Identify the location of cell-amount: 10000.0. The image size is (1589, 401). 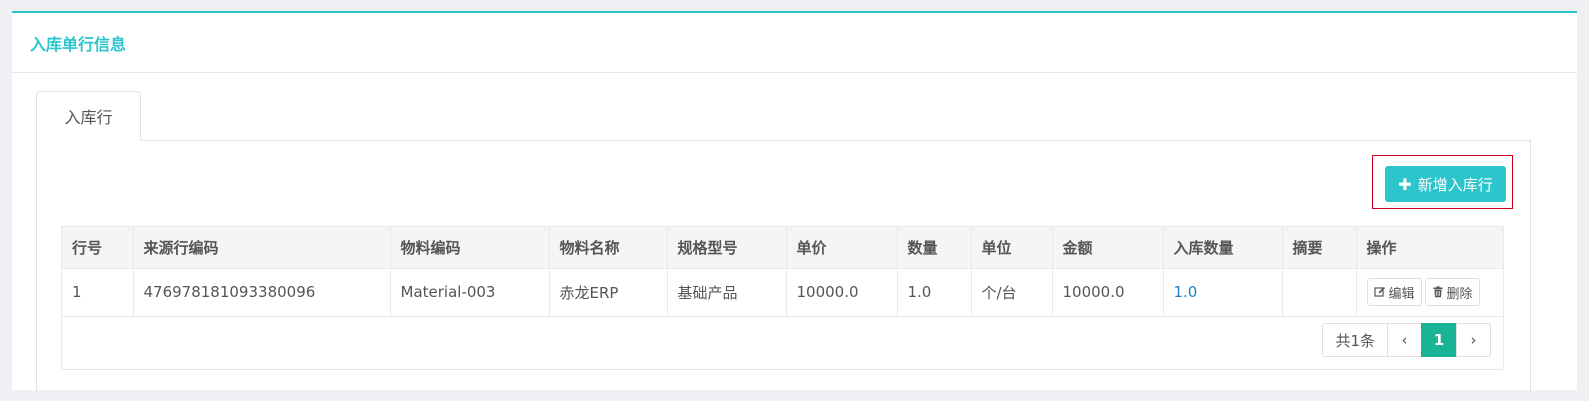
(1108, 292).